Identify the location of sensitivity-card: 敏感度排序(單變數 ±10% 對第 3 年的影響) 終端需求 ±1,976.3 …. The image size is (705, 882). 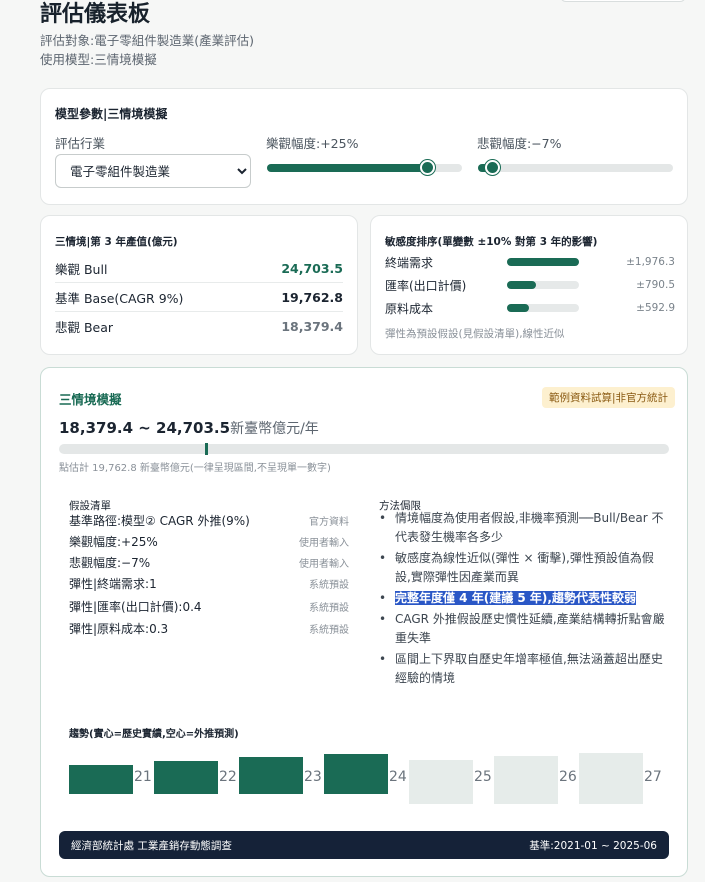
(529, 285).